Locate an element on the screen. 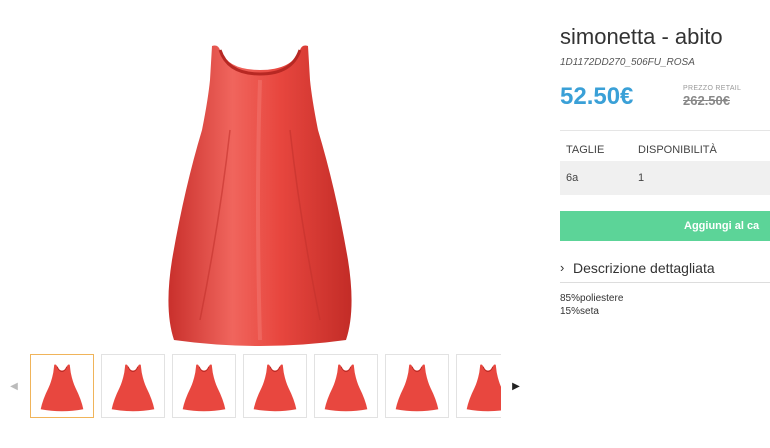  availability-value: 1 is located at coordinates (641, 178).